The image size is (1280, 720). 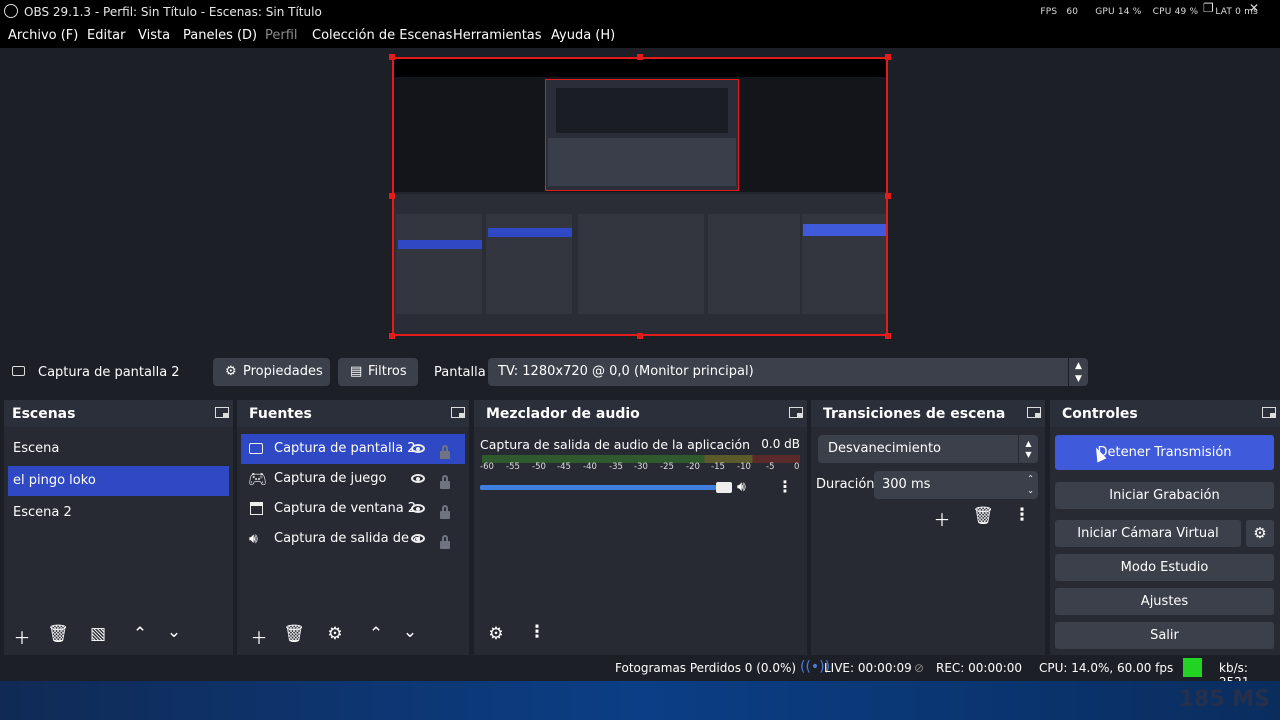 What do you see at coordinates (1164, 601) in the screenshot?
I see `settings-button: Ajustes` at bounding box center [1164, 601].